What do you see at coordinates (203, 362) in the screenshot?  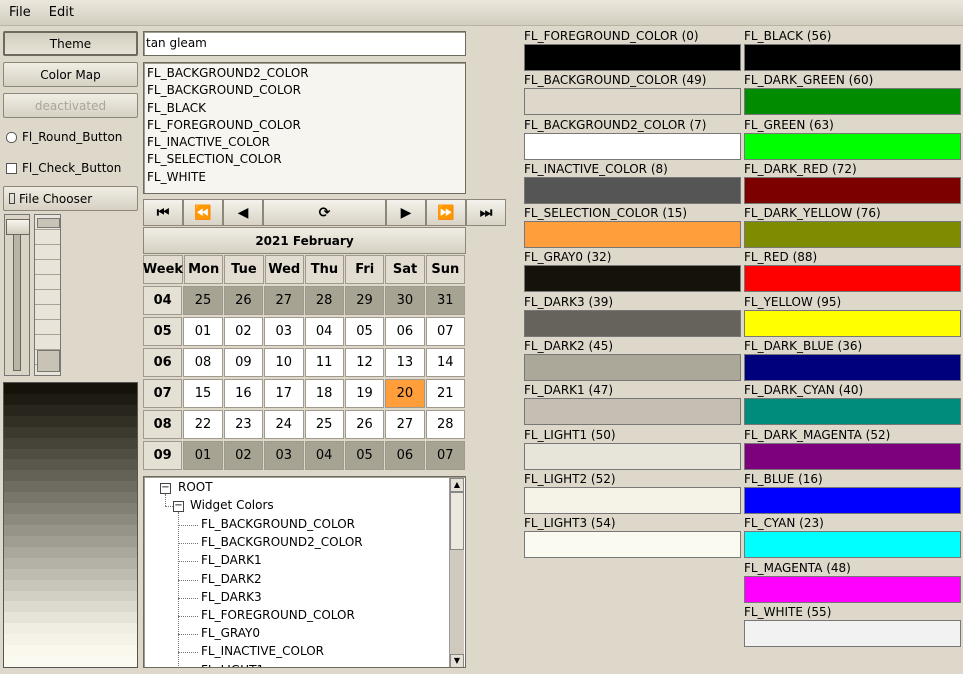 I see `calendar-day: 08` at bounding box center [203, 362].